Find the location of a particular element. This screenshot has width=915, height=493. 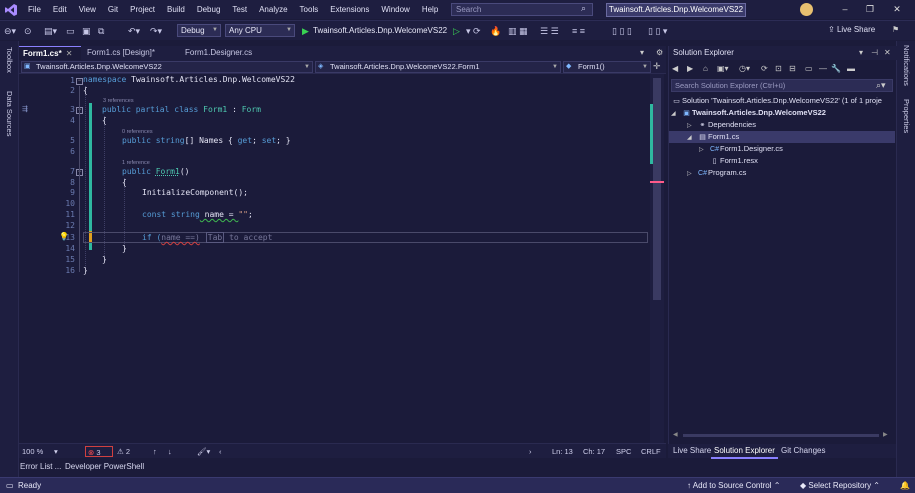

save-icon: ▣ is located at coordinates (86, 31).